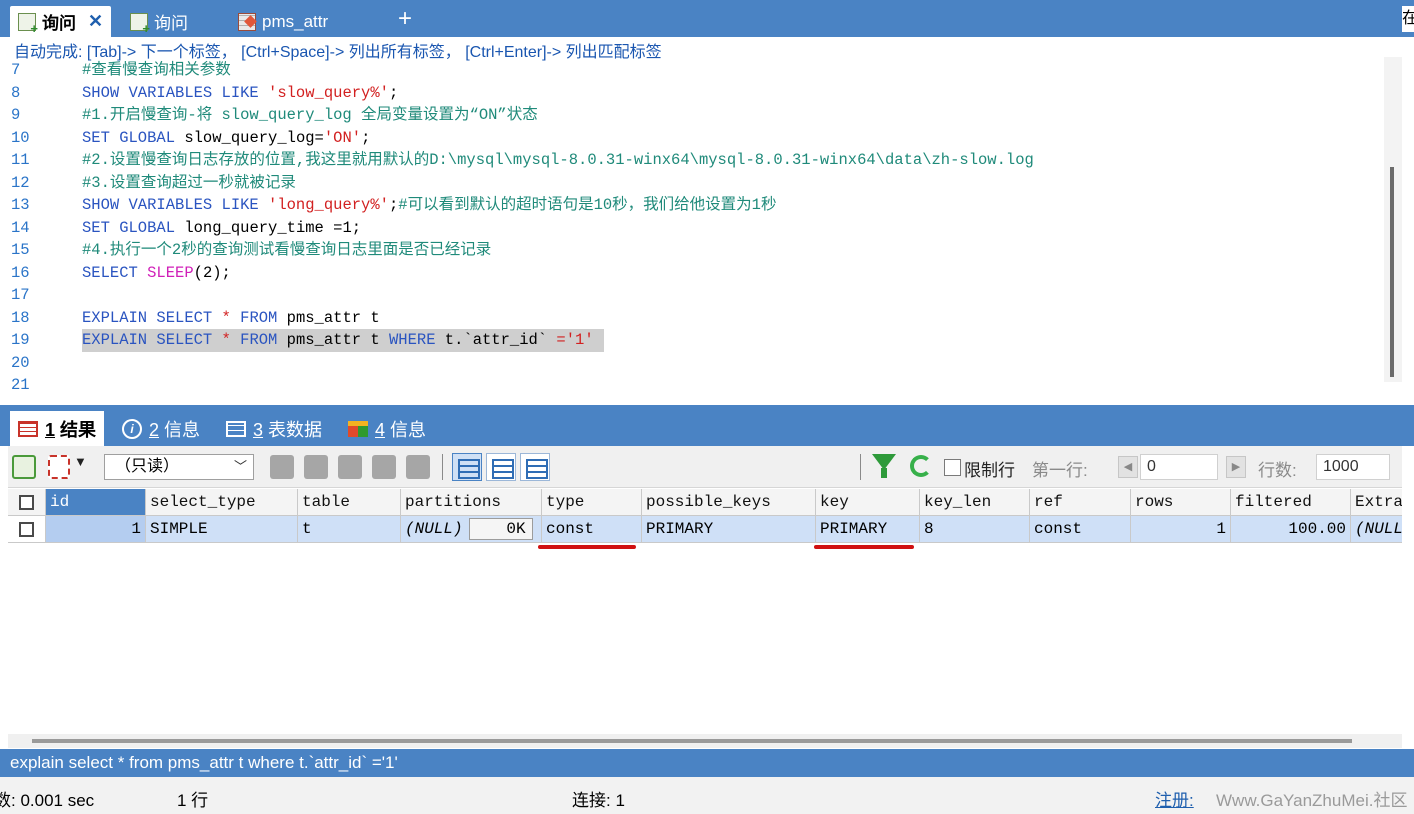 The height and width of the screenshot is (814, 1414). What do you see at coordinates (696, 250) in the screenshot?
I see `code-line: 15 #4.执行一个2秒的查询测试看慢查询日志里面是否已经记录` at bounding box center [696, 250].